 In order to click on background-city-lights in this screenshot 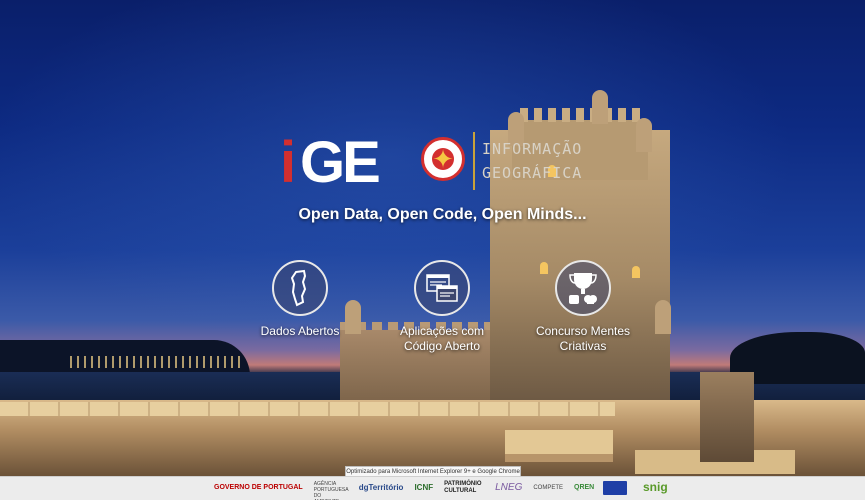, I will do `click(155, 362)`.